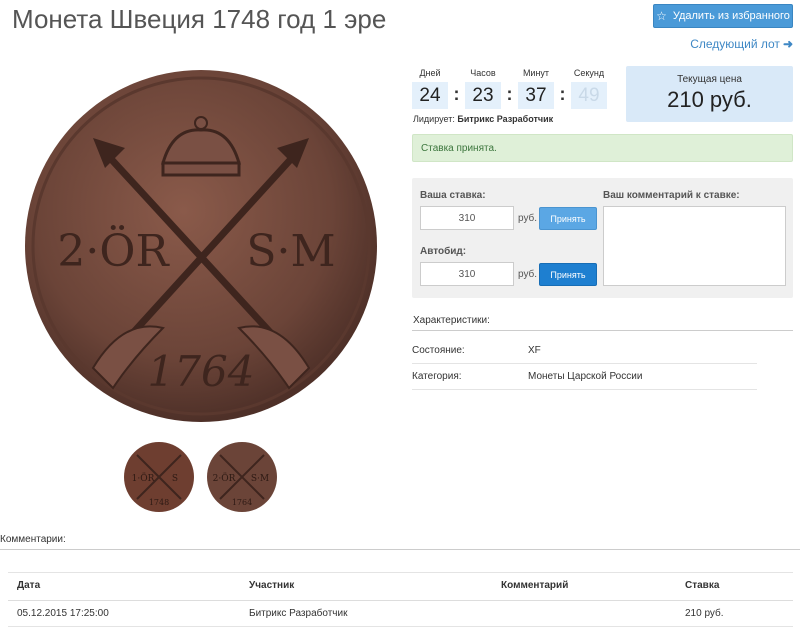 This screenshot has width=800, height=629. I want to click on leader-info: Лидирует: Битрикс Разработчик, so click(483, 119).